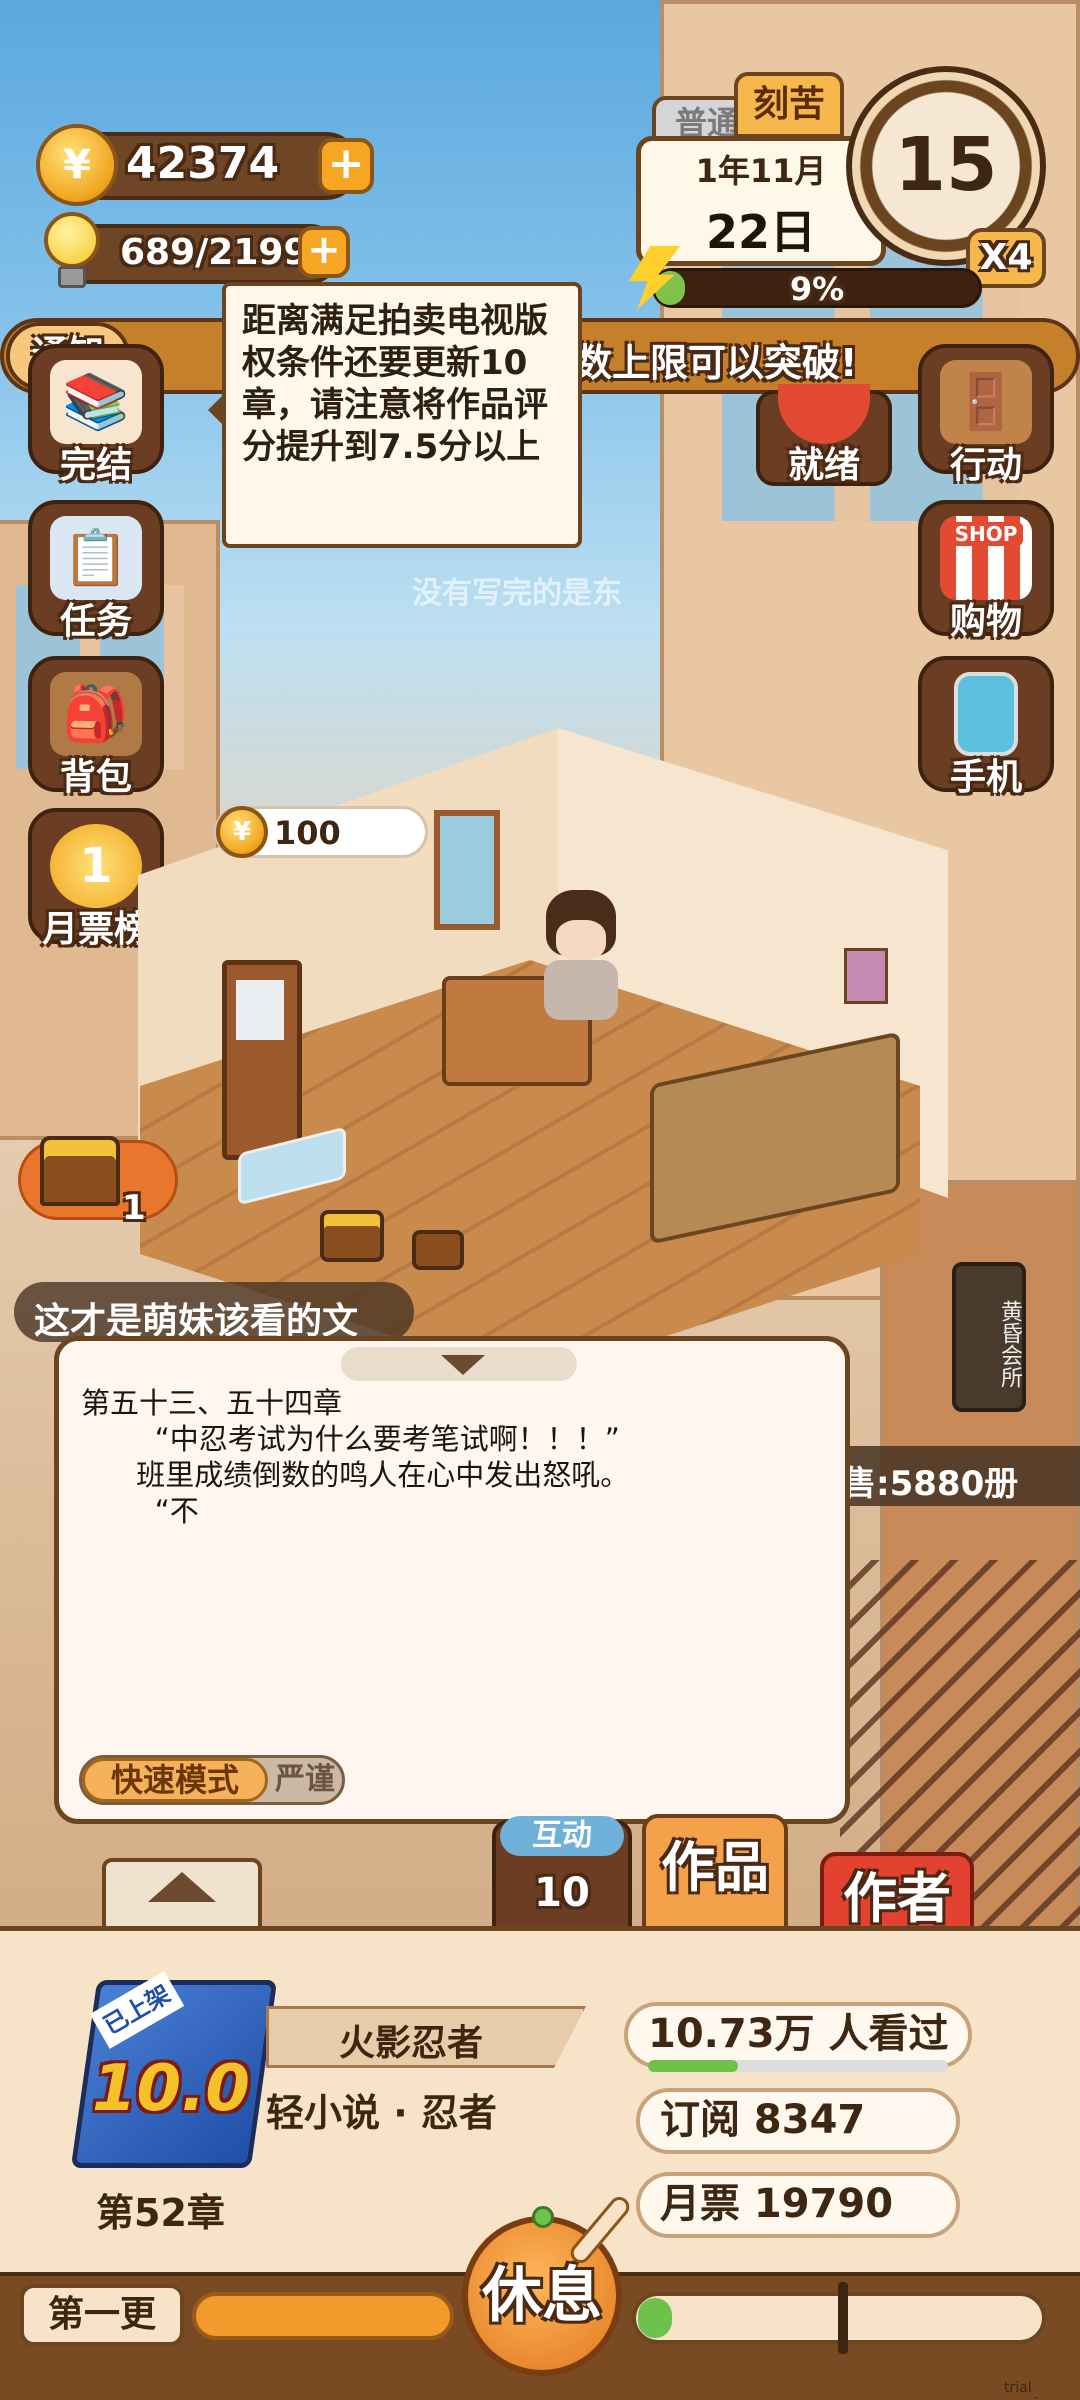 The width and height of the screenshot is (1080, 2400). What do you see at coordinates (985, 465) in the screenshot?
I see `action-label: 行动` at bounding box center [985, 465].